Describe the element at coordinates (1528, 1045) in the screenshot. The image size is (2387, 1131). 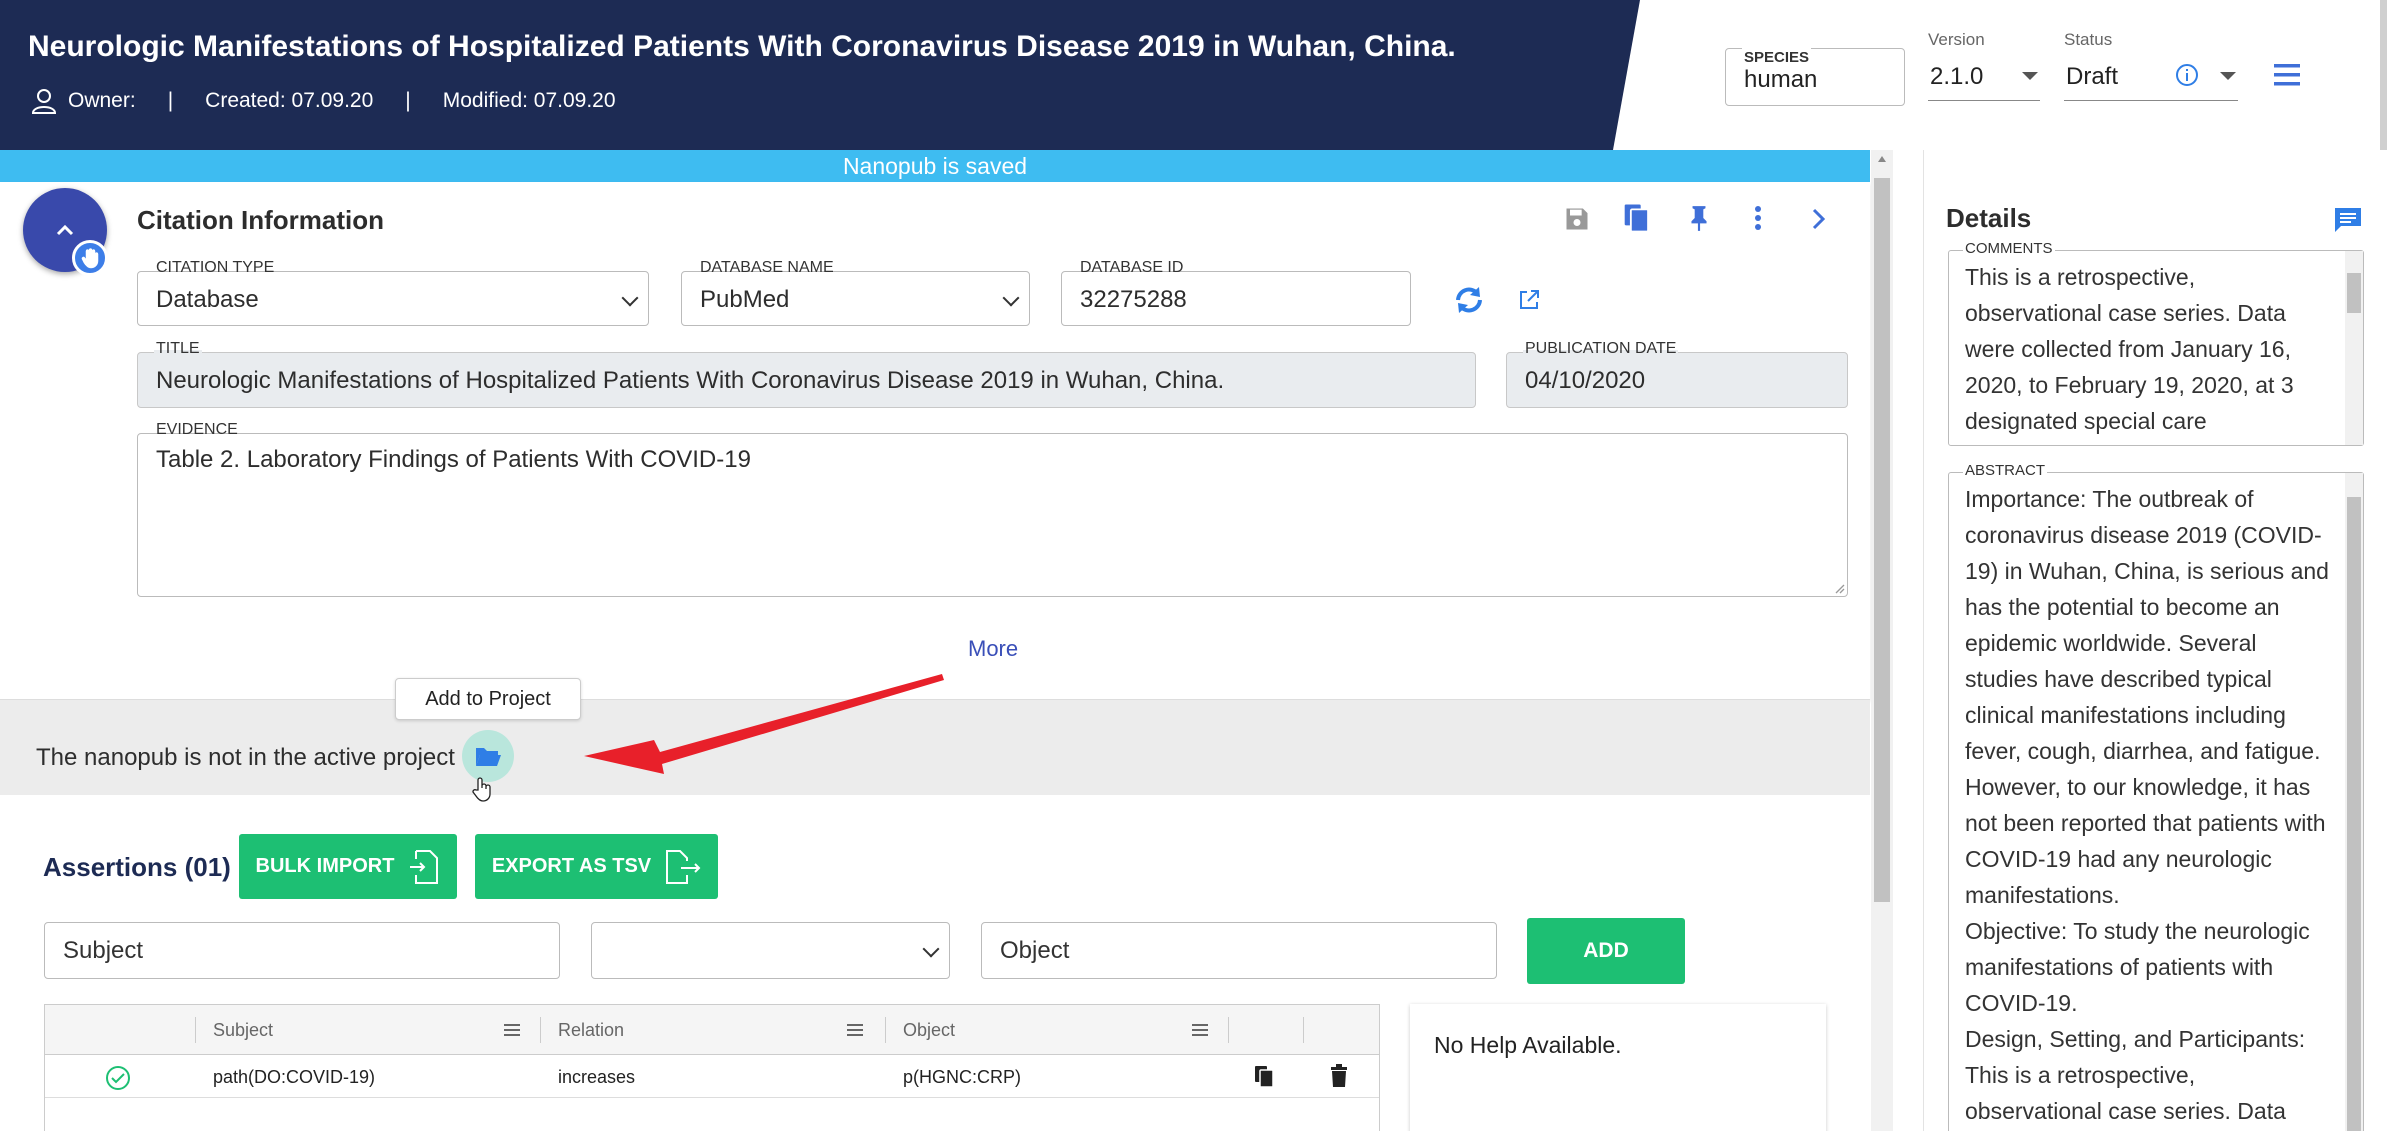
I see `help-text: No Help Available.` at that location.